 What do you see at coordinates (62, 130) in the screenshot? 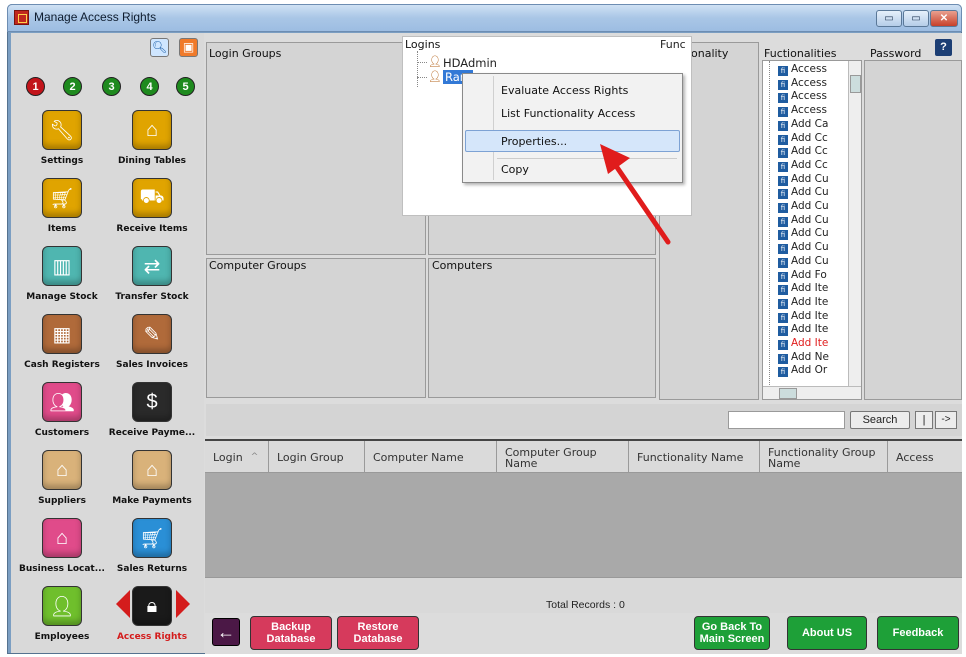
I see `tile-settings: 🔧︎` at bounding box center [62, 130].